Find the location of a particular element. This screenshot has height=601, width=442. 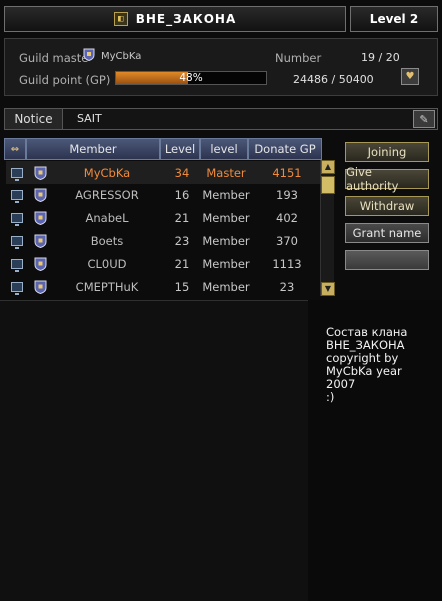

member-donate-gp: 370 is located at coordinates (287, 240).